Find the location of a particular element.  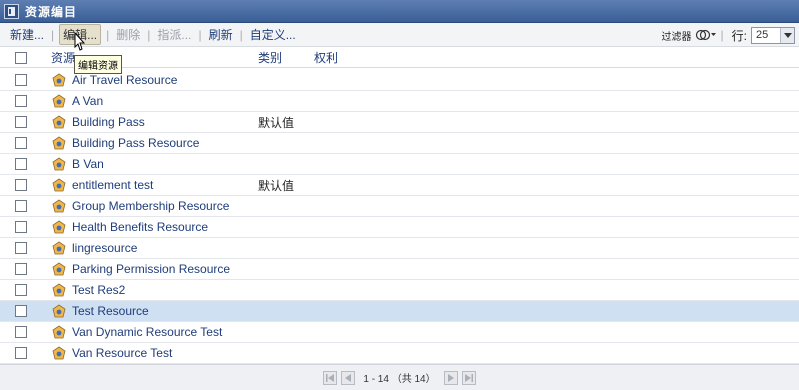

pager: 1 - 14 （共 14） is located at coordinates (399, 377).